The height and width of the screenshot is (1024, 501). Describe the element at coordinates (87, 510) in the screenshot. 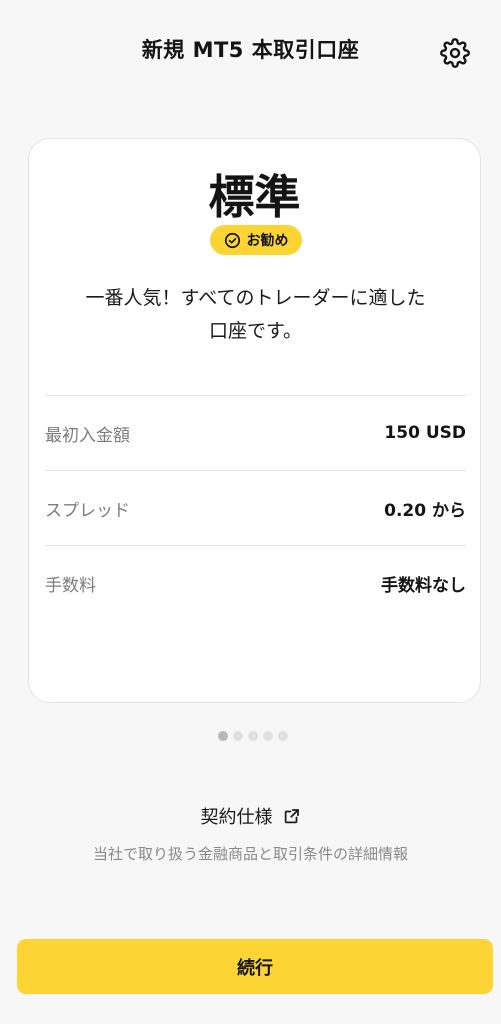

I see `row-label: スプレッド` at that location.